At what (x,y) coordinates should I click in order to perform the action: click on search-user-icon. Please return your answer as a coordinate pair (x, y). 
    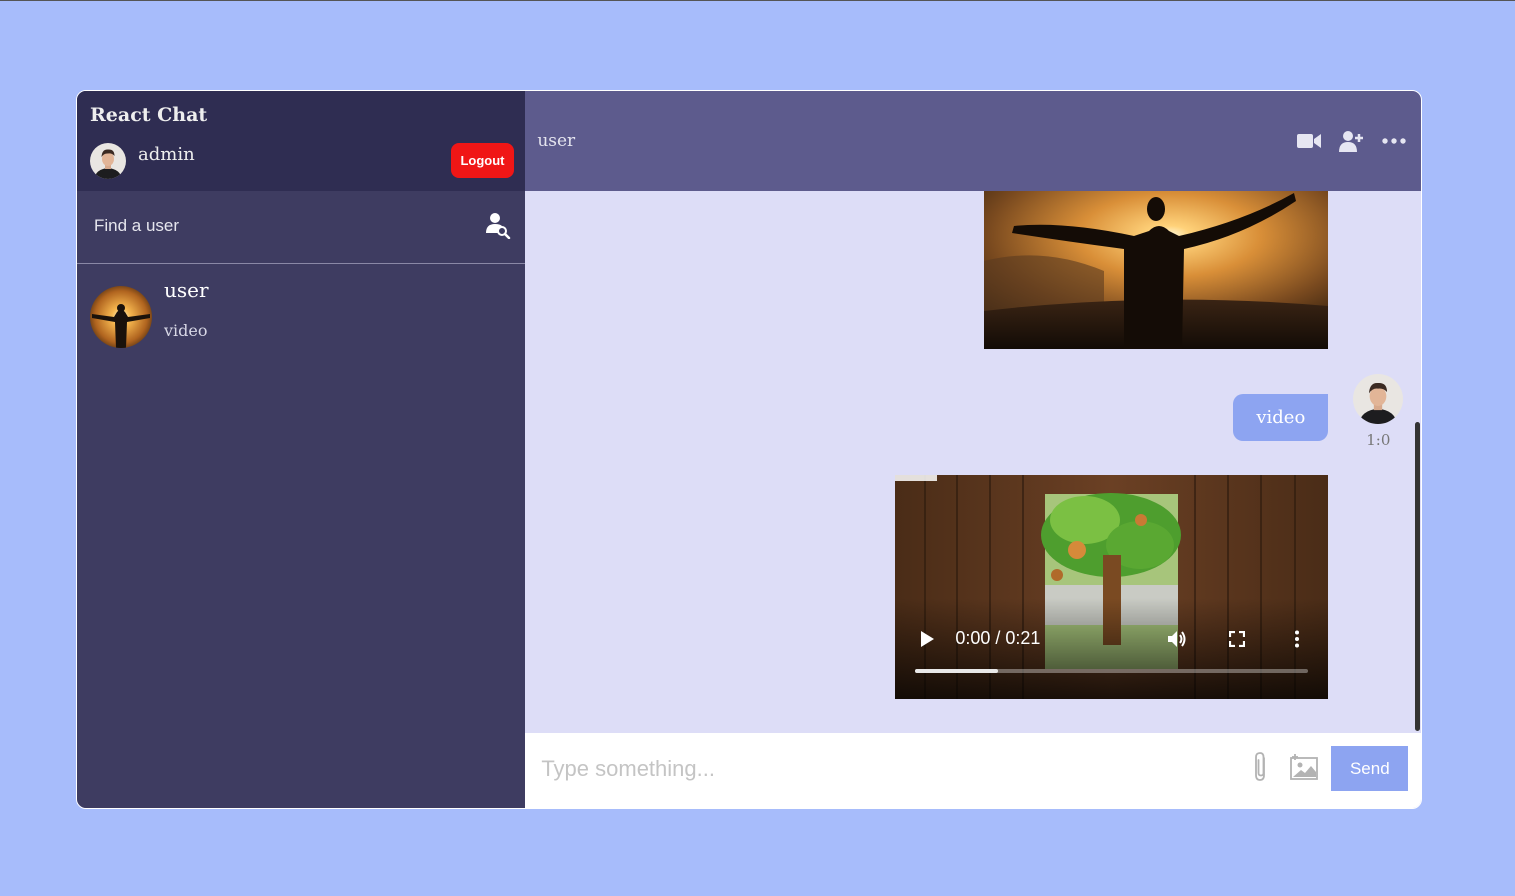
    Looking at the image, I should click on (498, 225).